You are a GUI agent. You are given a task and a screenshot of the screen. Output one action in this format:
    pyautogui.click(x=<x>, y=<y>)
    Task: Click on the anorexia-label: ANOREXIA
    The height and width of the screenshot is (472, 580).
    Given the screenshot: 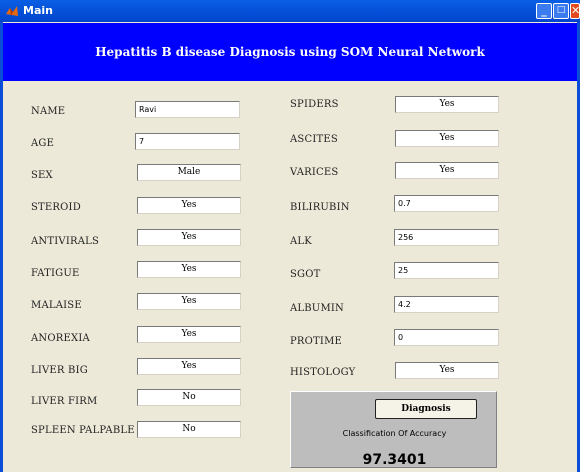 What is the action you would take?
    pyautogui.click(x=60, y=338)
    